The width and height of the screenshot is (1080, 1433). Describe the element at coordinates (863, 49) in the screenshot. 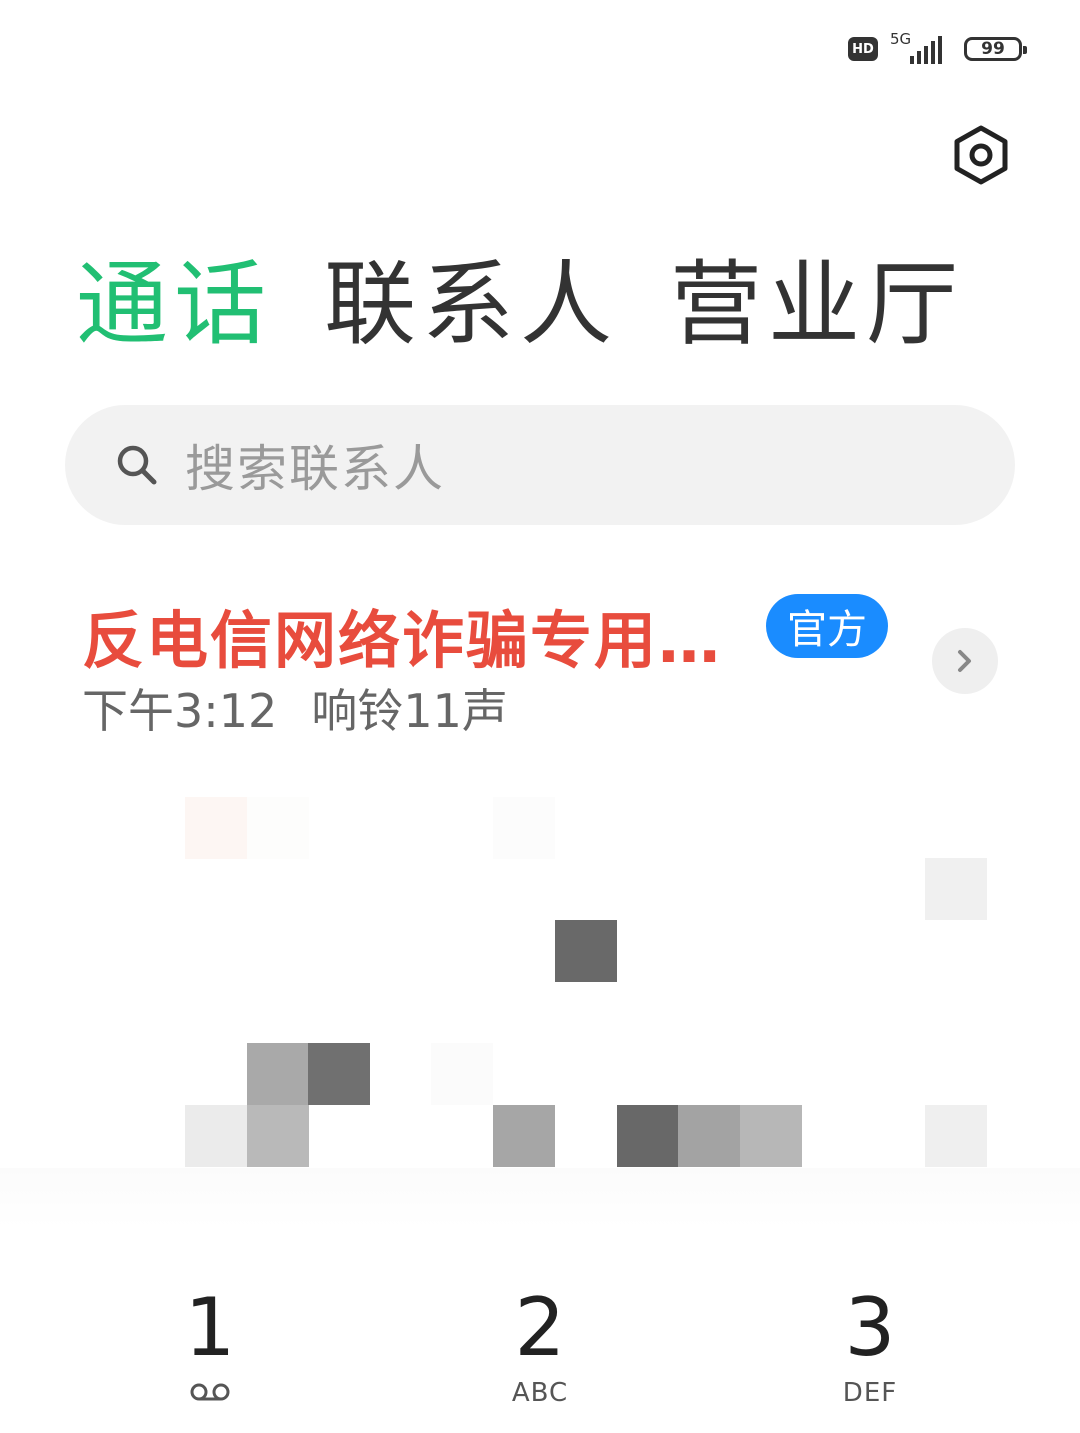

I see `hd-voice-icon: HD` at that location.